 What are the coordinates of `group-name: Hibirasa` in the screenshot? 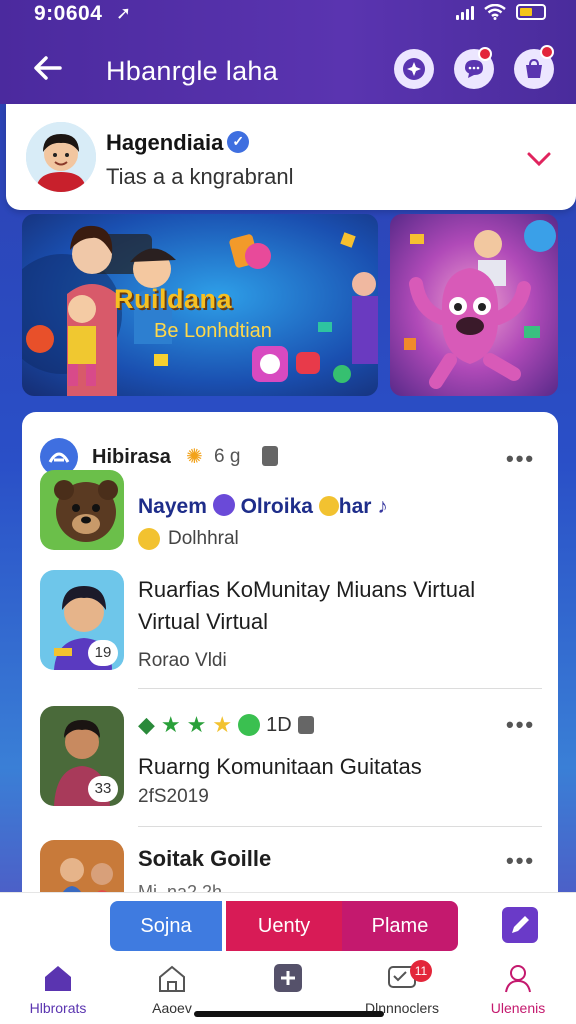 It's located at (131, 457).